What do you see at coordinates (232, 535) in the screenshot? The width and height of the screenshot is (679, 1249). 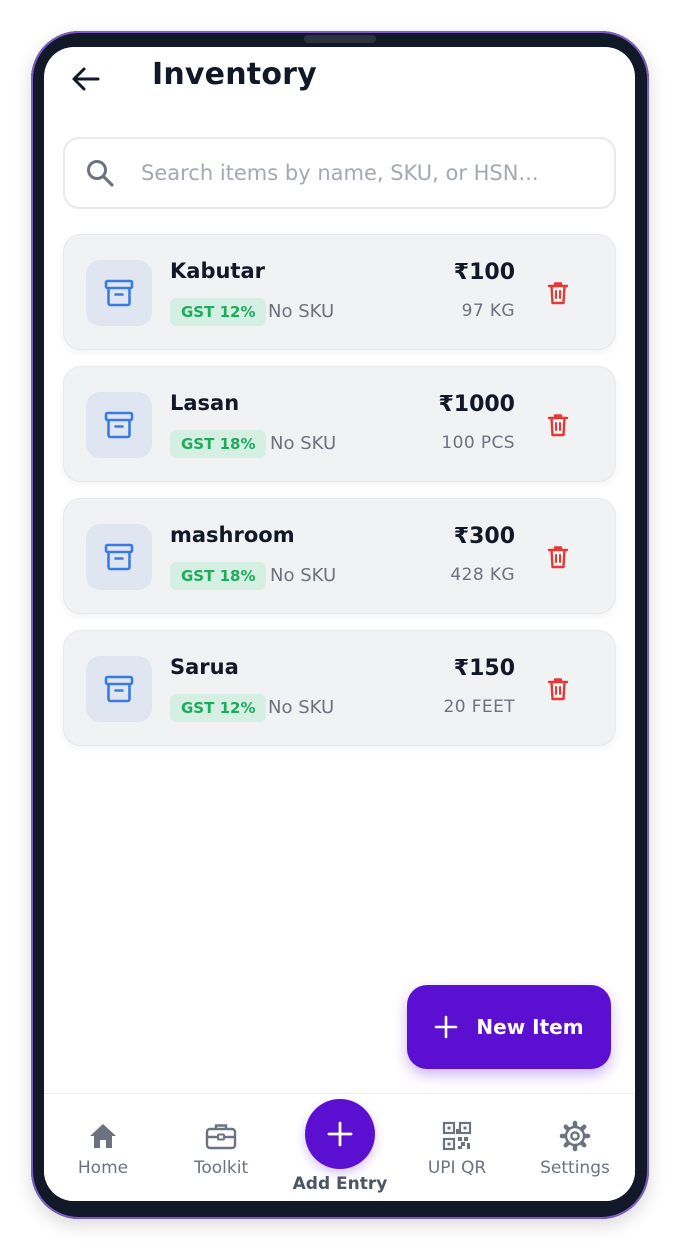 I see `item-name: mashroom` at bounding box center [232, 535].